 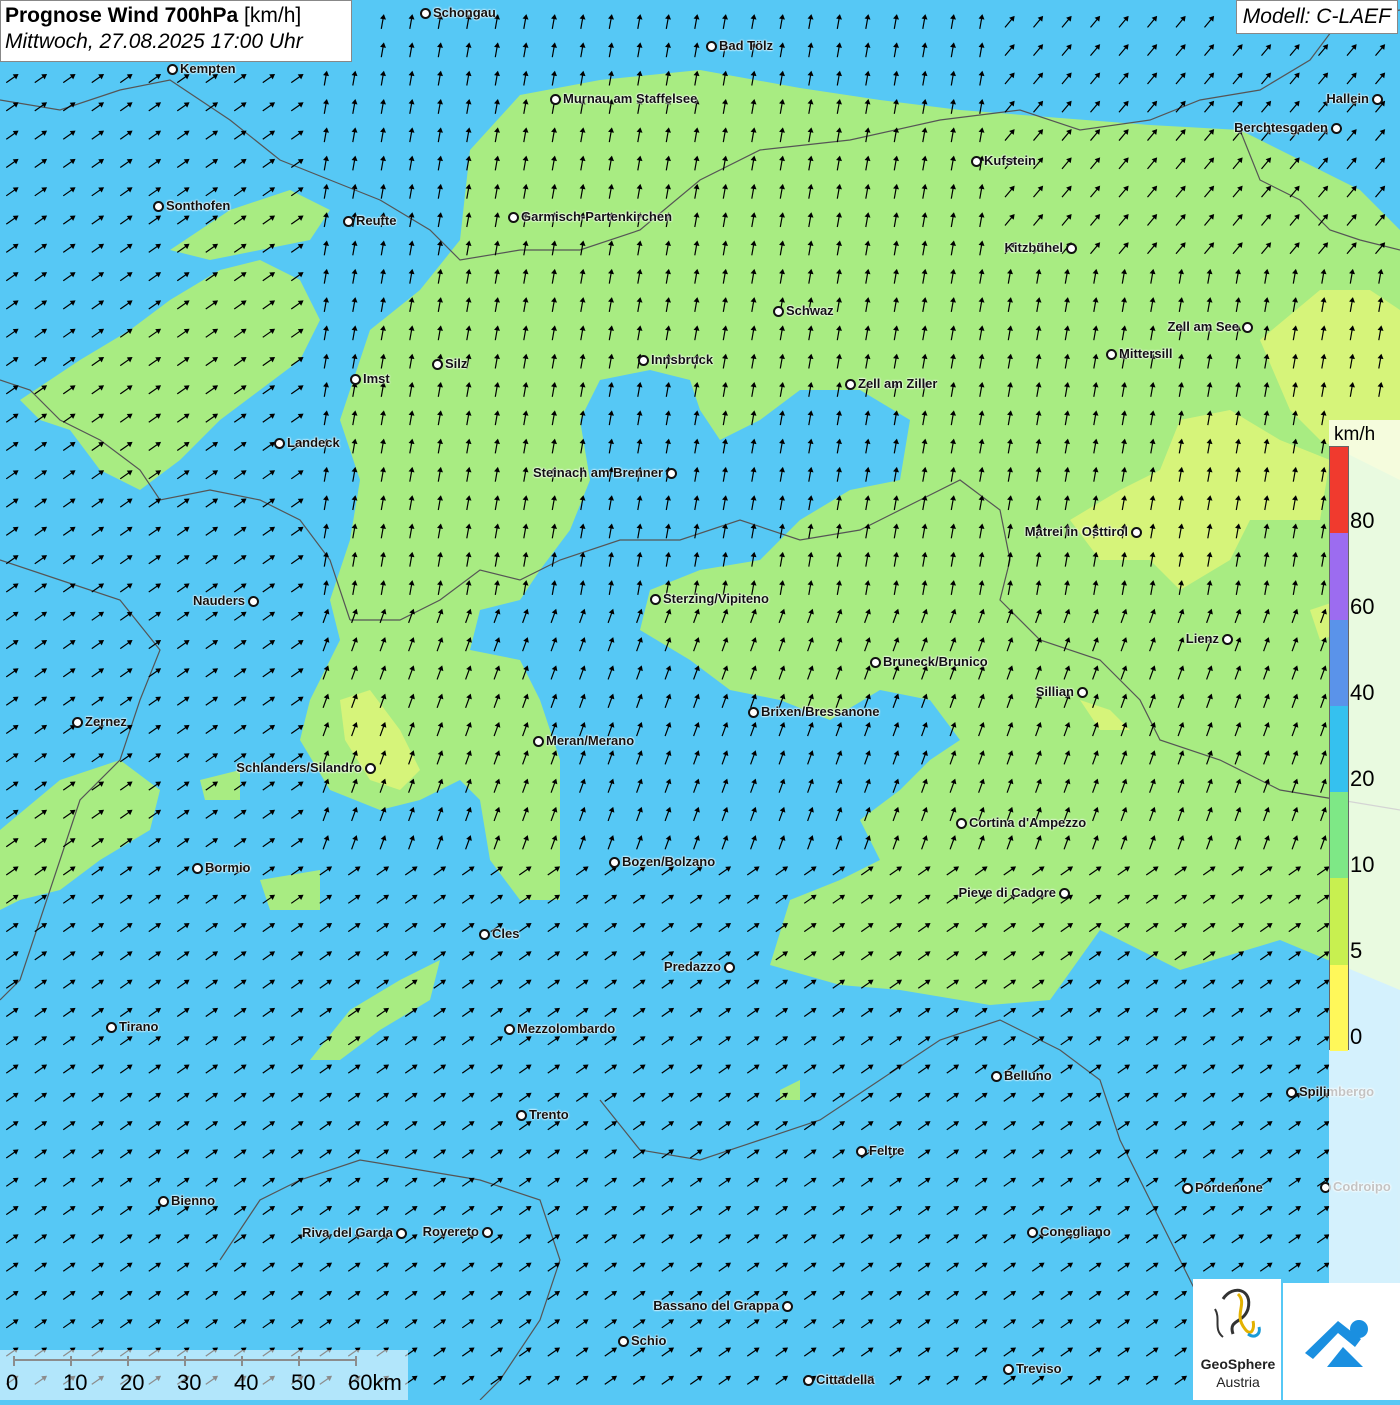 I want to click on legend-tick-label: 0, so click(x=1356, y=1036).